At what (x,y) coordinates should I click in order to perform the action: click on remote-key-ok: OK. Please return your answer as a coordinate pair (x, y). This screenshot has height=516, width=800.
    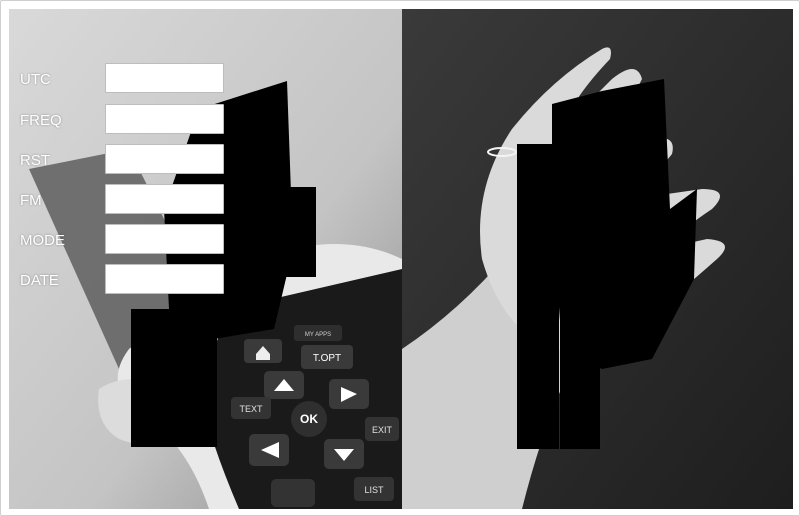
    Looking at the image, I should click on (309, 419).